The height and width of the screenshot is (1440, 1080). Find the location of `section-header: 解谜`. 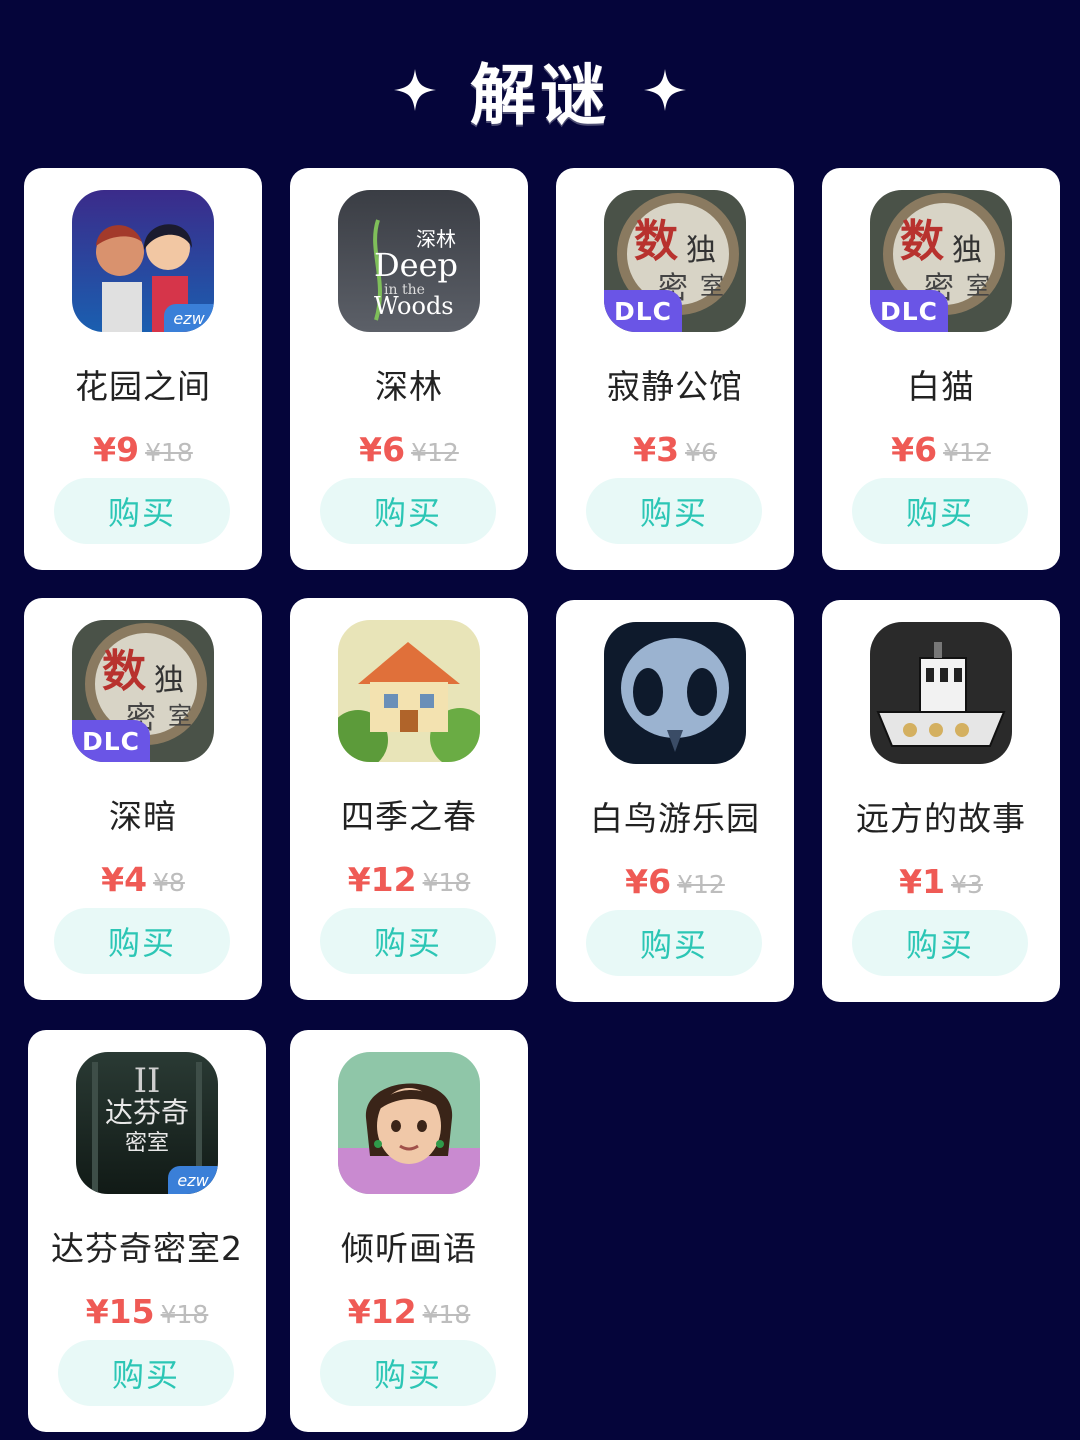

section-header: 解谜 is located at coordinates (540, 90).